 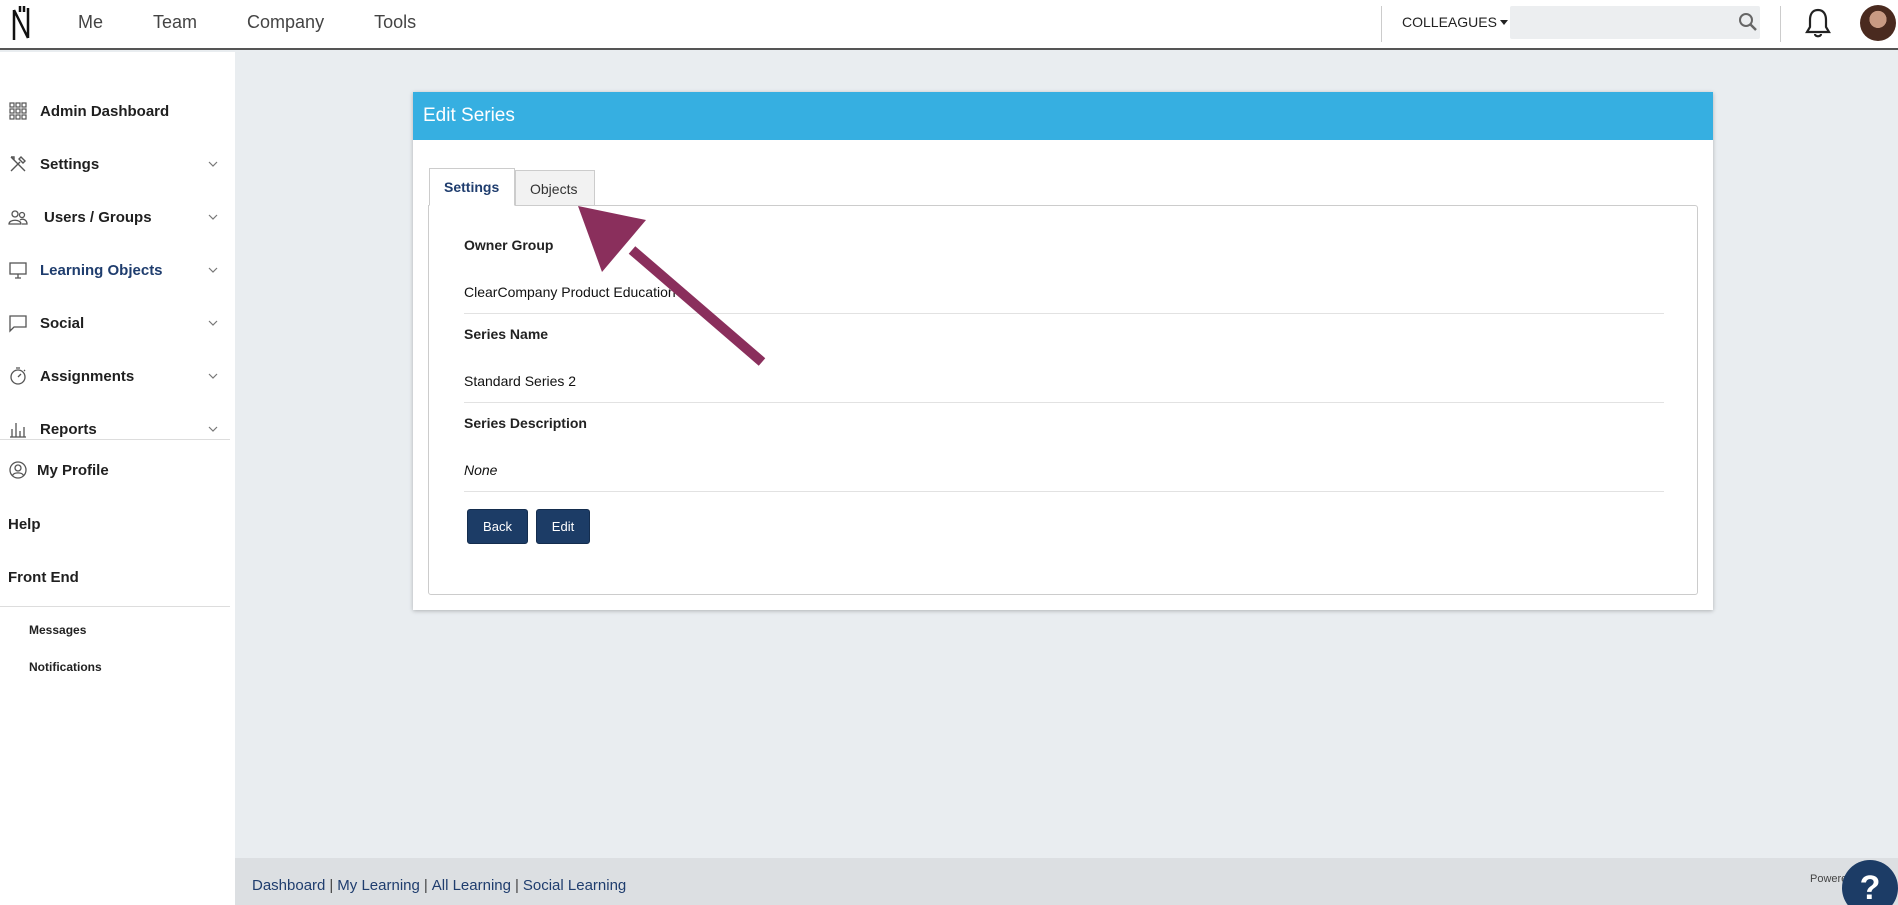 I want to click on search-input, so click(x=1635, y=22).